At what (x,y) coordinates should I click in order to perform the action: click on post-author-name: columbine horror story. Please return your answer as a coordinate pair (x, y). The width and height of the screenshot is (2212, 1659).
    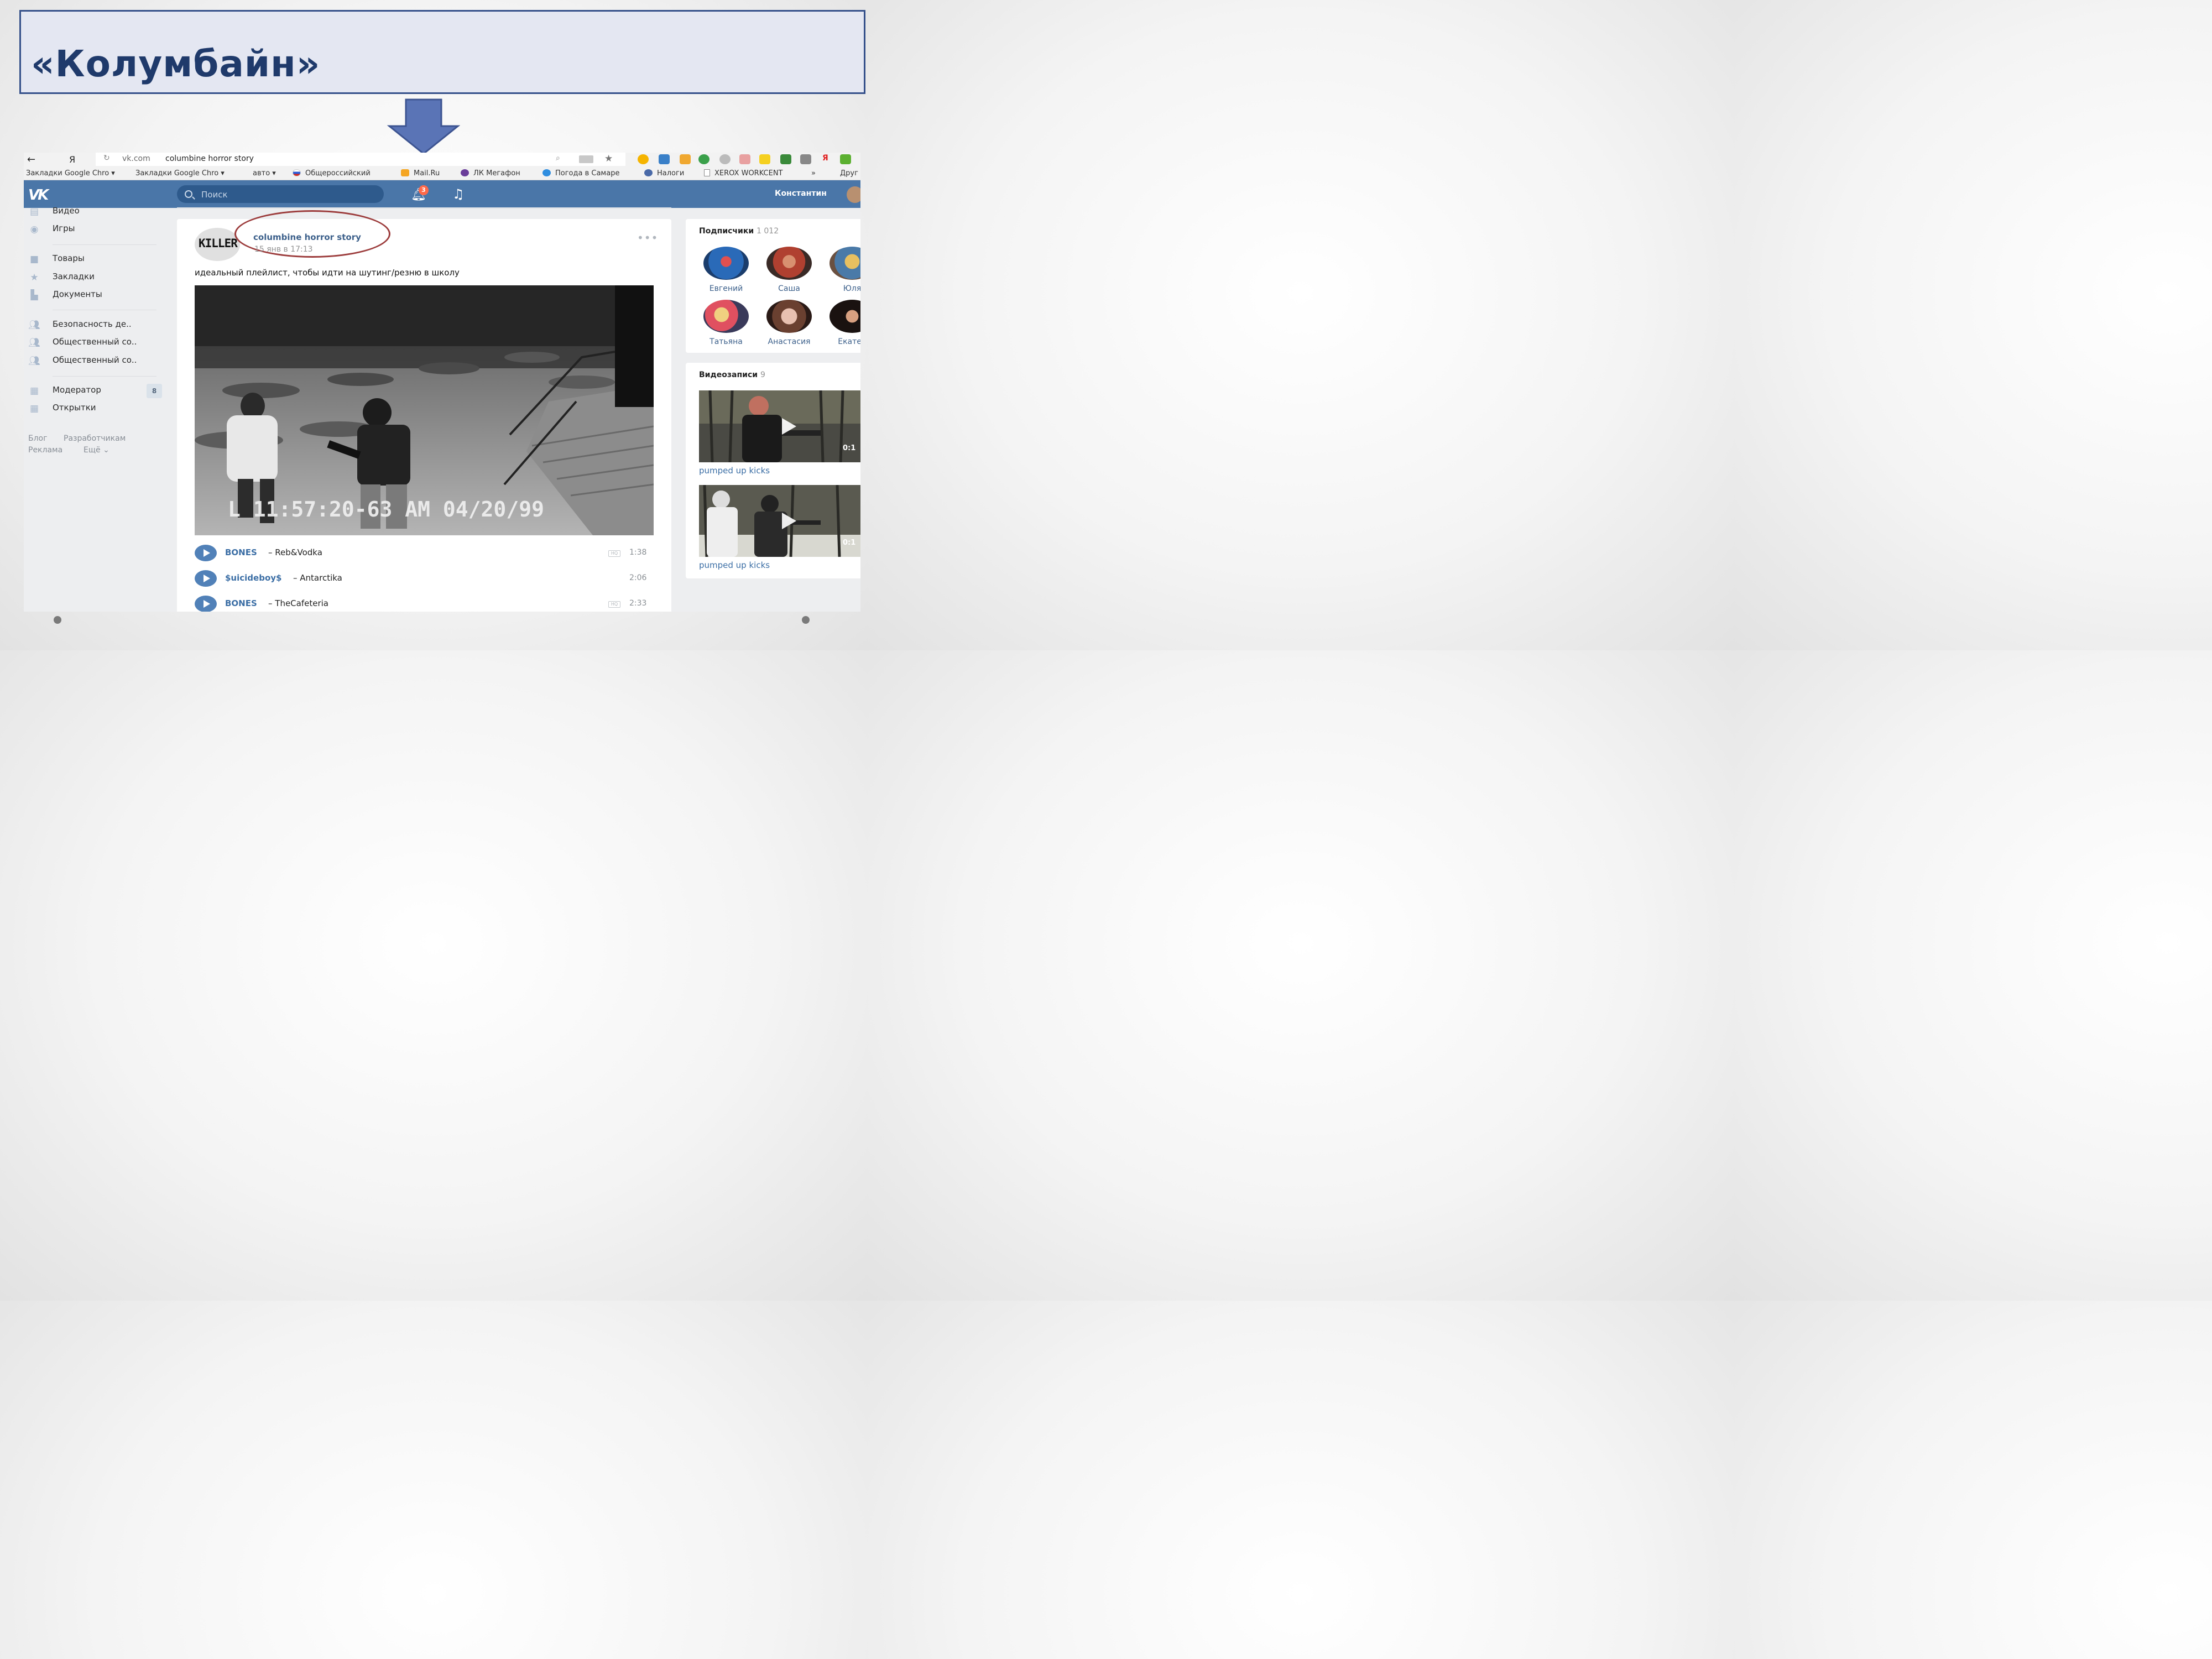
    Looking at the image, I should click on (307, 237).